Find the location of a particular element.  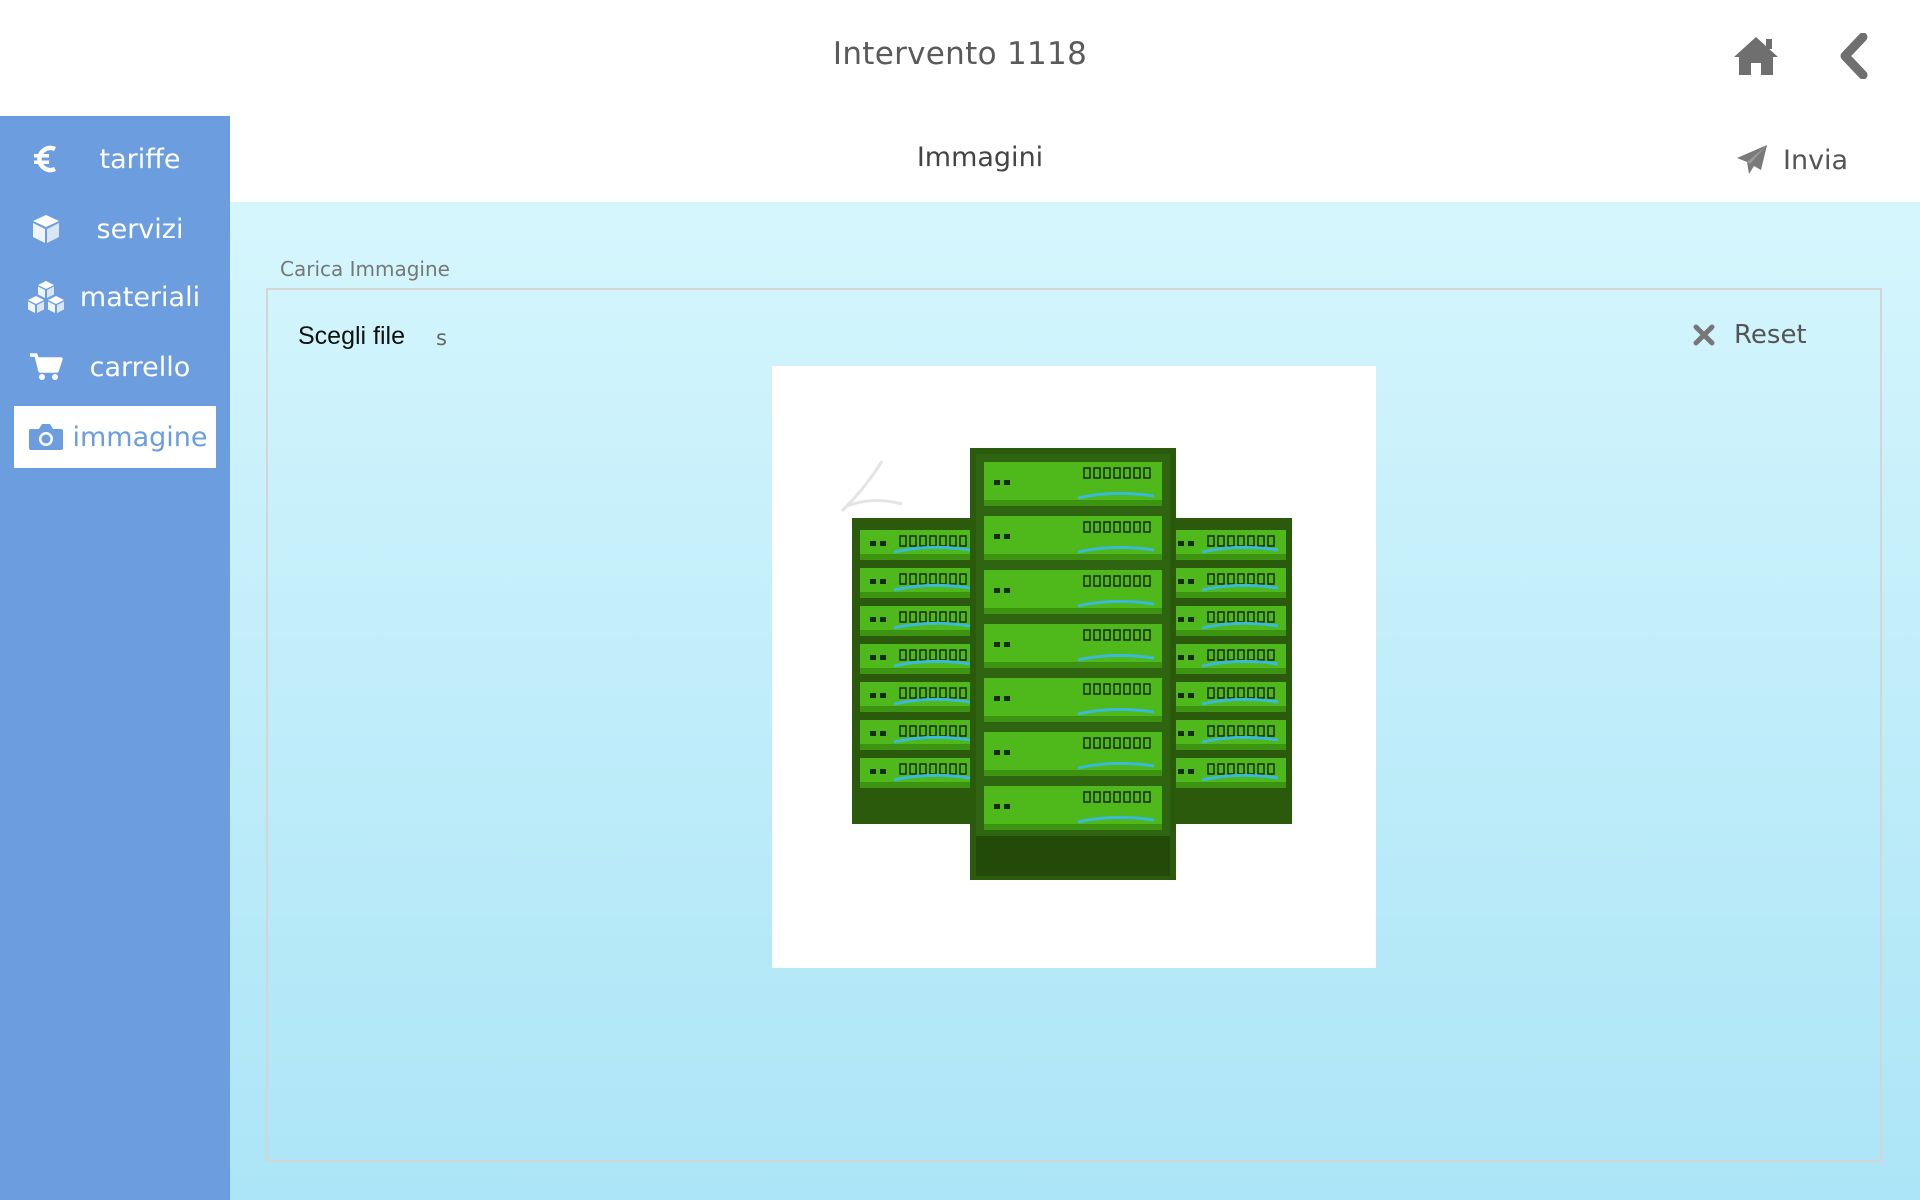

back-button is located at coordinates (1854, 56).